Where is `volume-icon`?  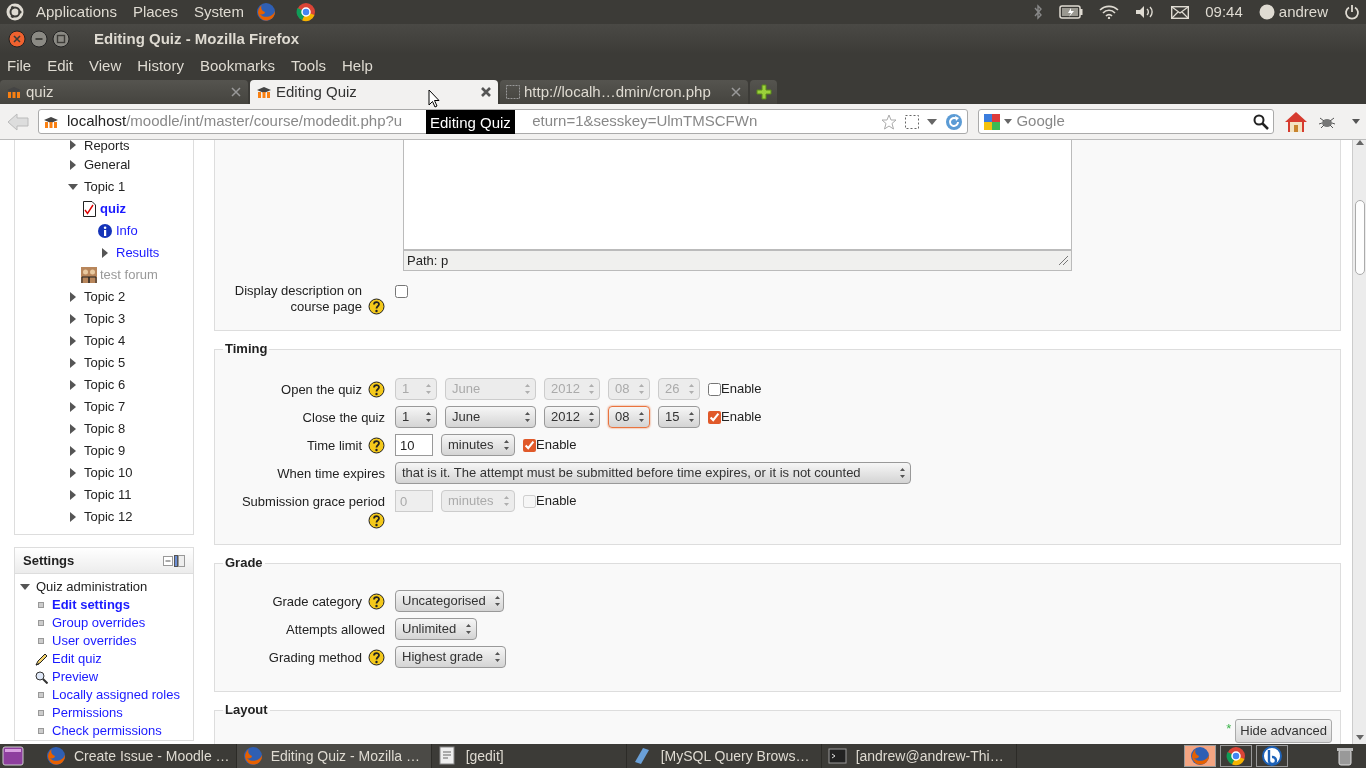
volume-icon is located at coordinates (1145, 12).